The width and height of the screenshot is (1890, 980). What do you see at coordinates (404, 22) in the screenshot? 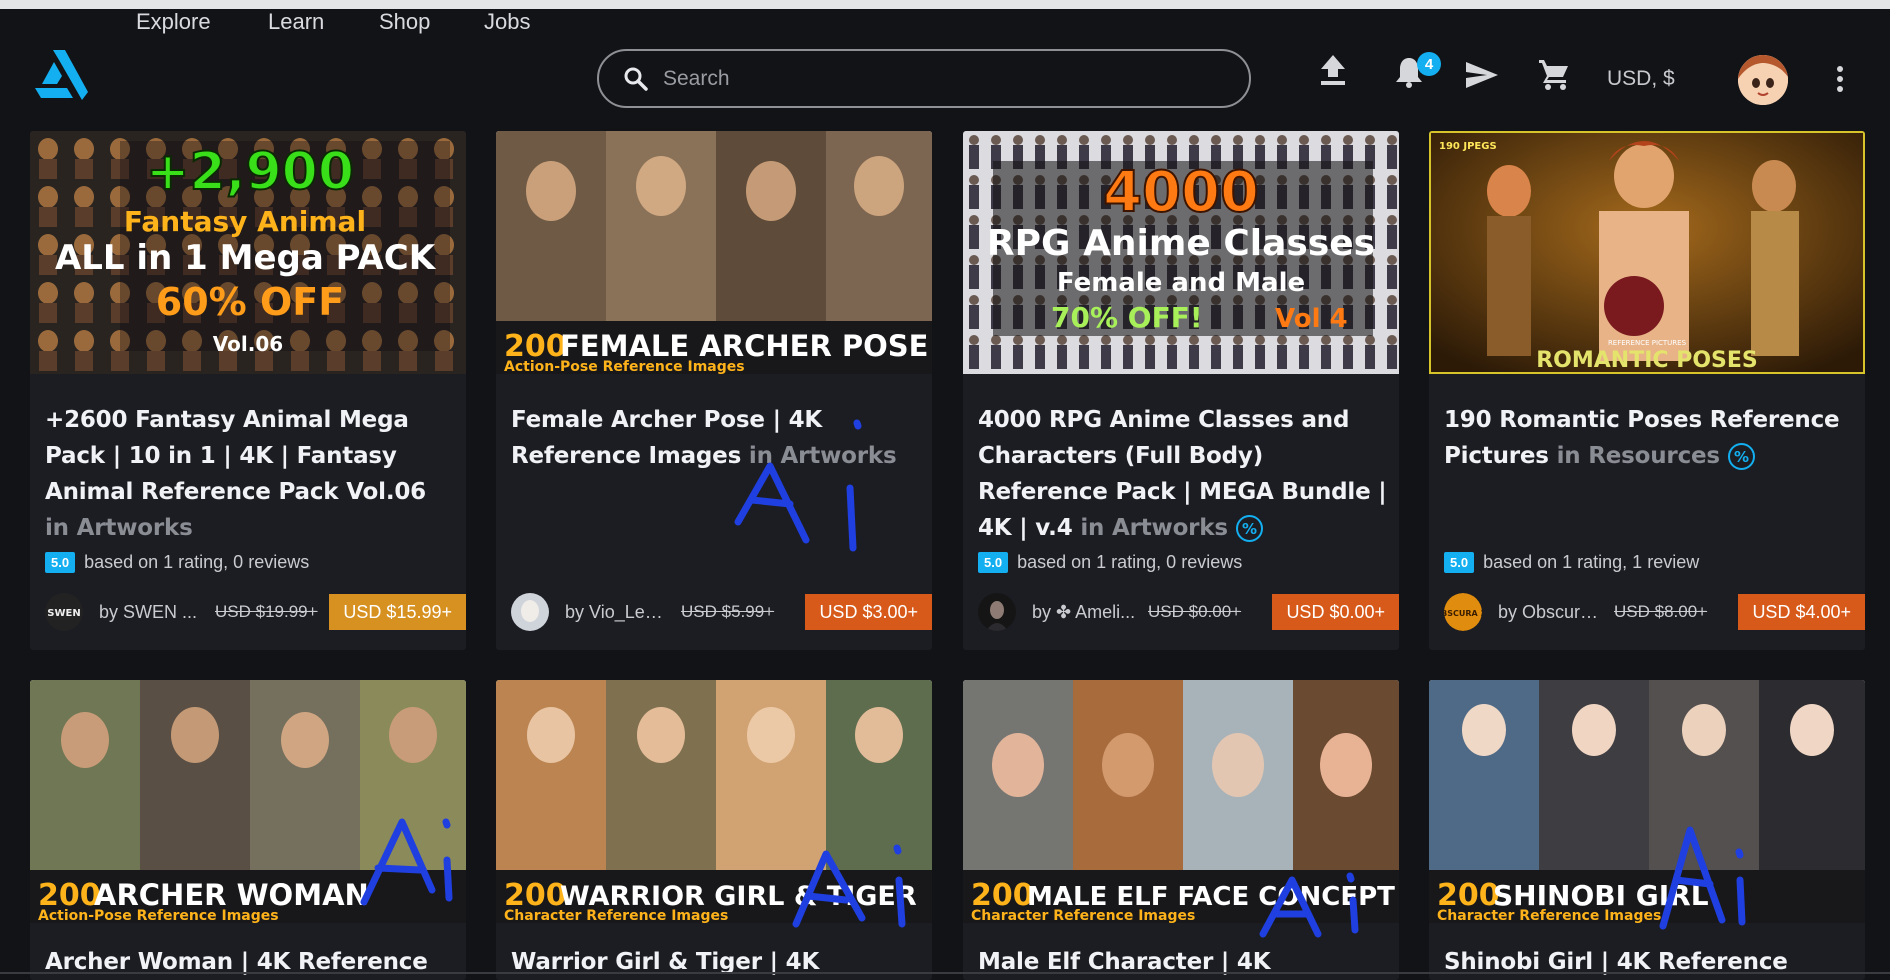
I see `nav-shop: Shop` at bounding box center [404, 22].